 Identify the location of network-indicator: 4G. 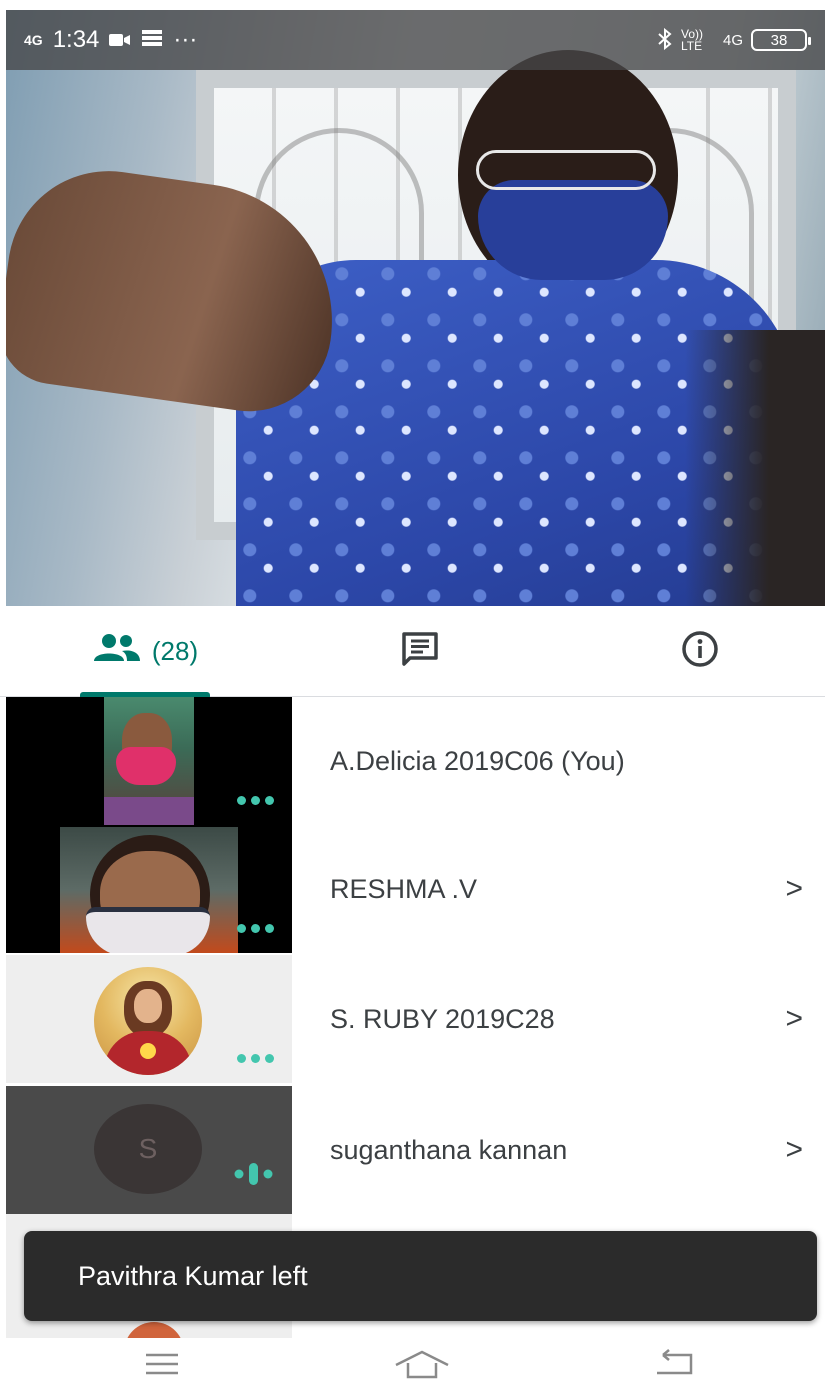
(732, 40).